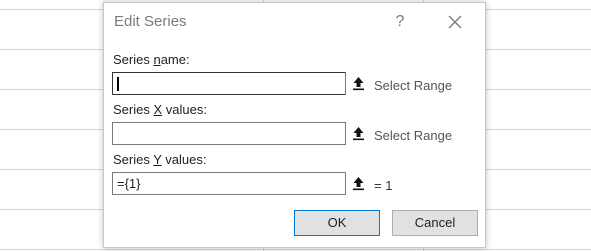 The height and width of the screenshot is (251, 591). I want to click on series-name-label: Series name:, so click(151, 59).